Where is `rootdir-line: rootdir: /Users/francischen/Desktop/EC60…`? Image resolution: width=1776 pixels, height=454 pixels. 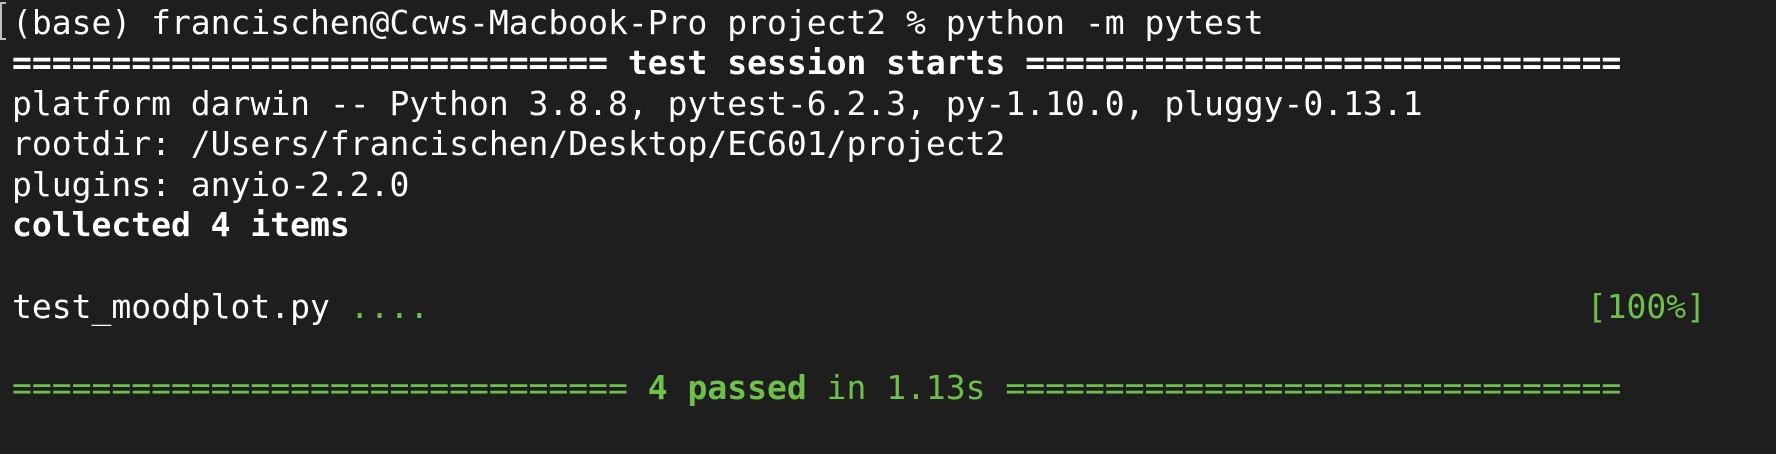 rootdir-line: rootdir: /Users/francischen/Desktop/EC60… is located at coordinates (509, 143).